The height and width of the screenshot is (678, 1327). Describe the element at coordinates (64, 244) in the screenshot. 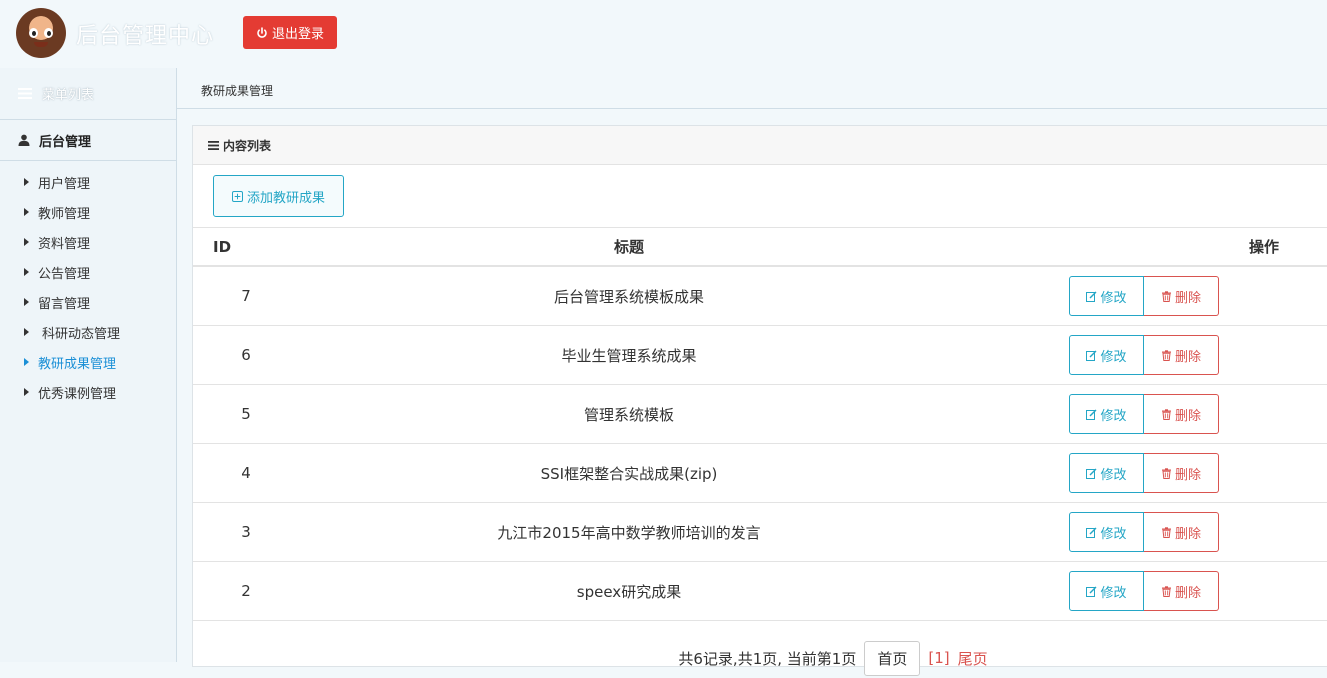

I see `sidebar-item-label: 资料管理` at that location.